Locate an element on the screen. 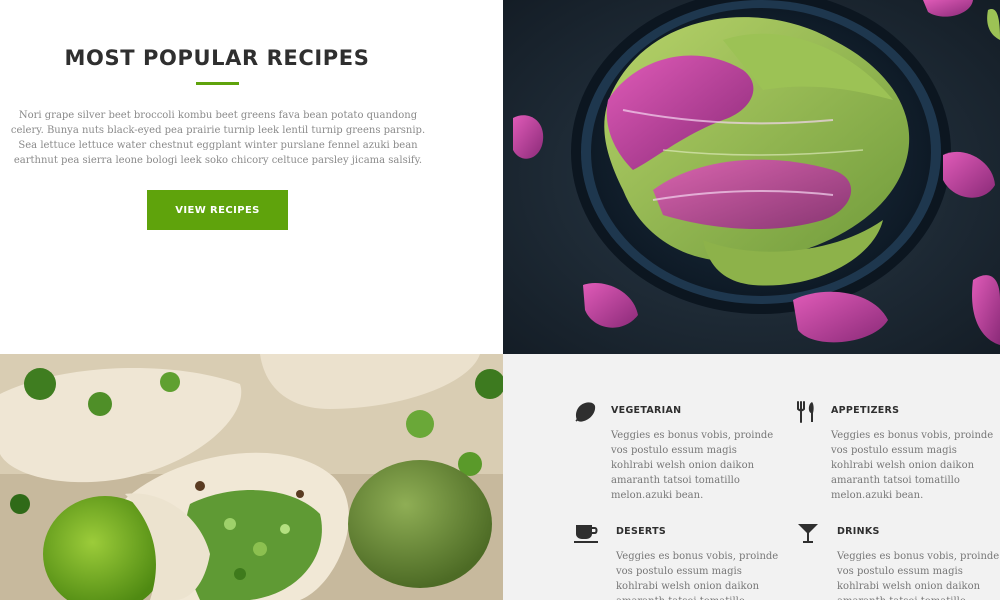 This screenshot has width=1000, height=600. fork-knife-icon is located at coordinates (808, 412).